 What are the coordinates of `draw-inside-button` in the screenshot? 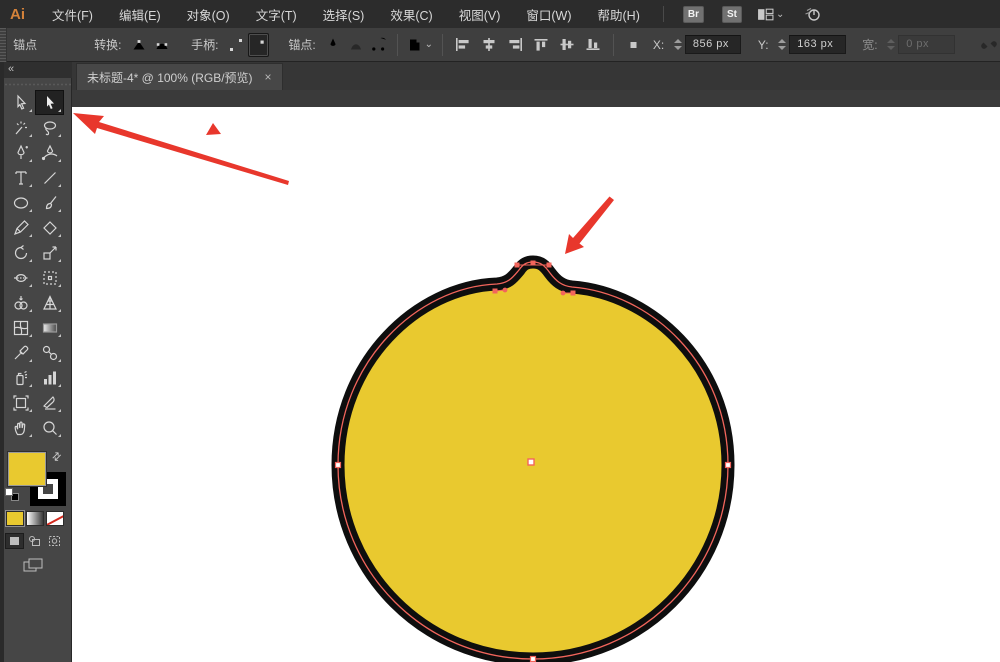 It's located at (54, 541).